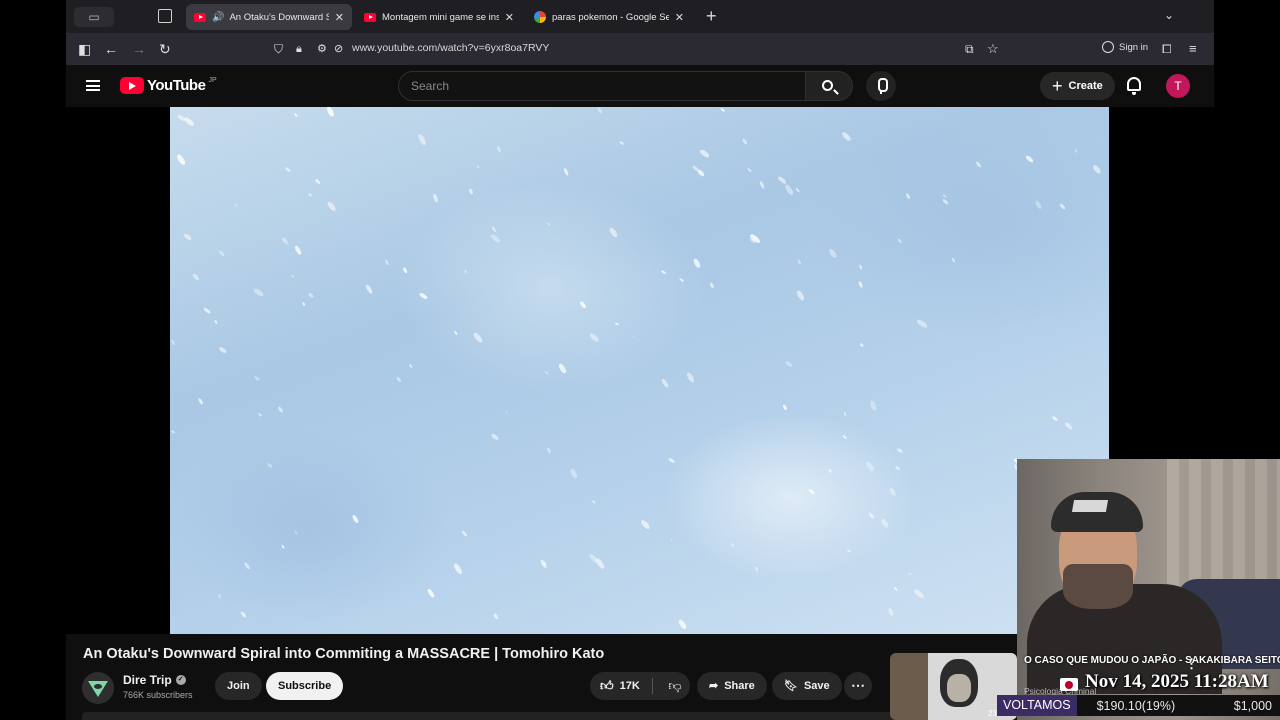 The image size is (1280, 720). I want to click on verified-icon: ✓, so click(180, 680).